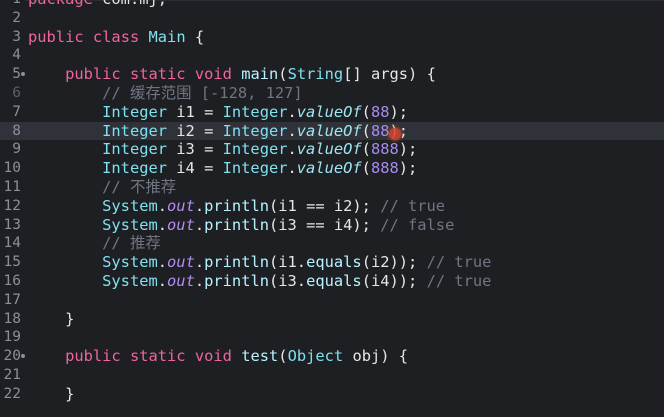  Describe the element at coordinates (332, 18) in the screenshot. I see `code-line: 2` at that location.